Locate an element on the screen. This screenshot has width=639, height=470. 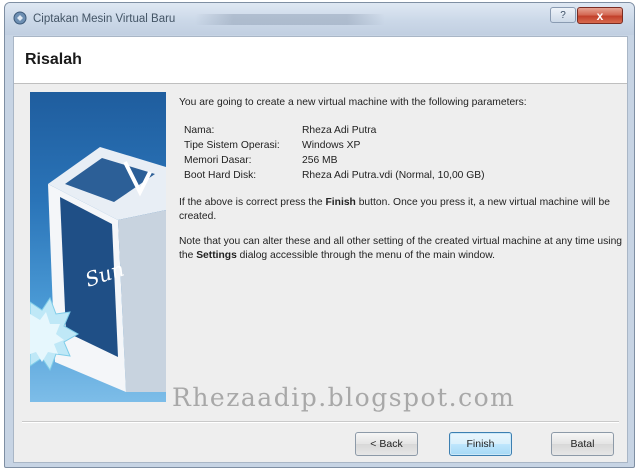
finish-button: Finish is located at coordinates (480, 444).